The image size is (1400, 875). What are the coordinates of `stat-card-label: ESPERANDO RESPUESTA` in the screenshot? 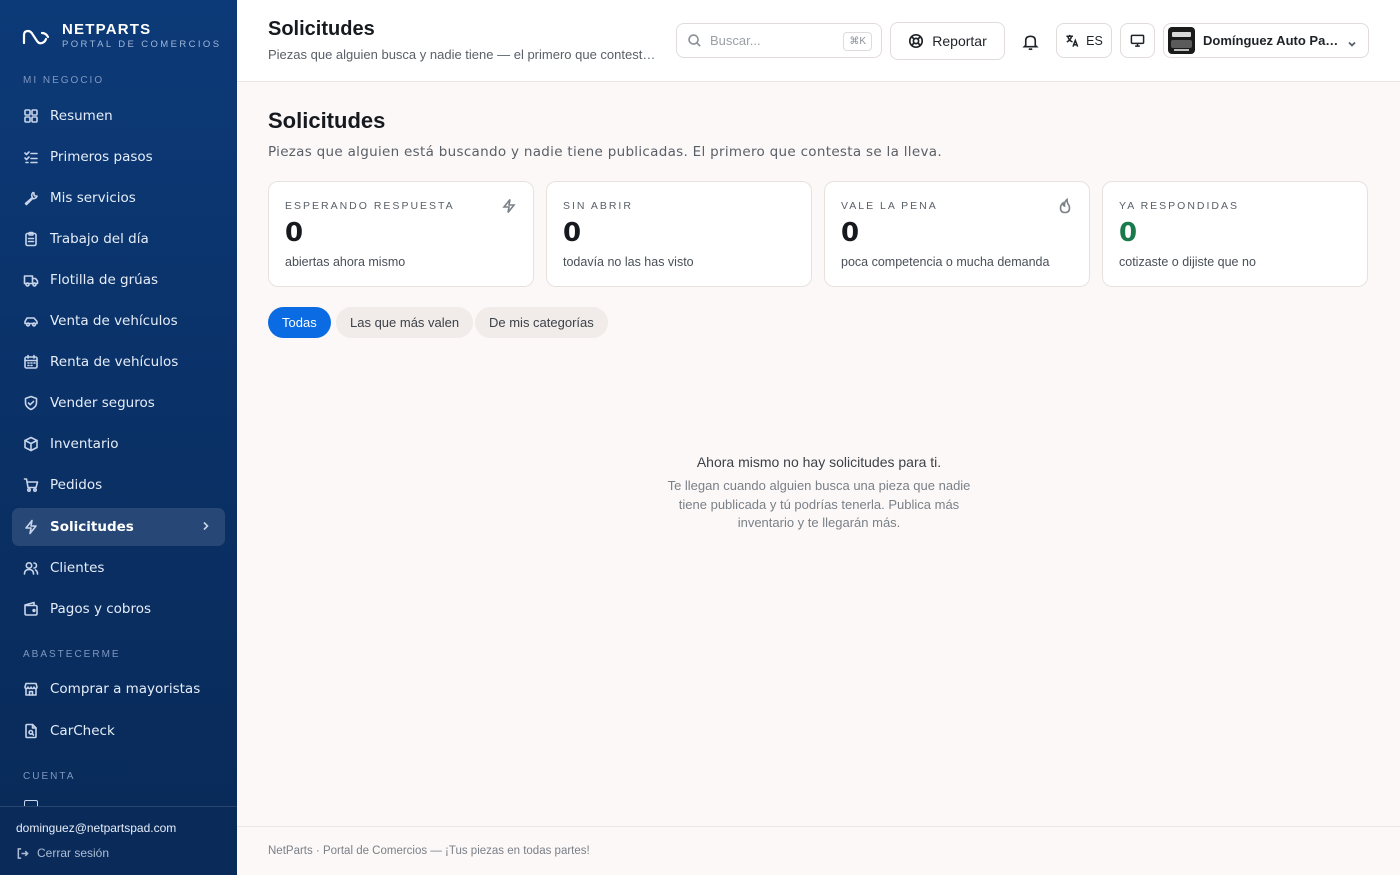 It's located at (370, 206).